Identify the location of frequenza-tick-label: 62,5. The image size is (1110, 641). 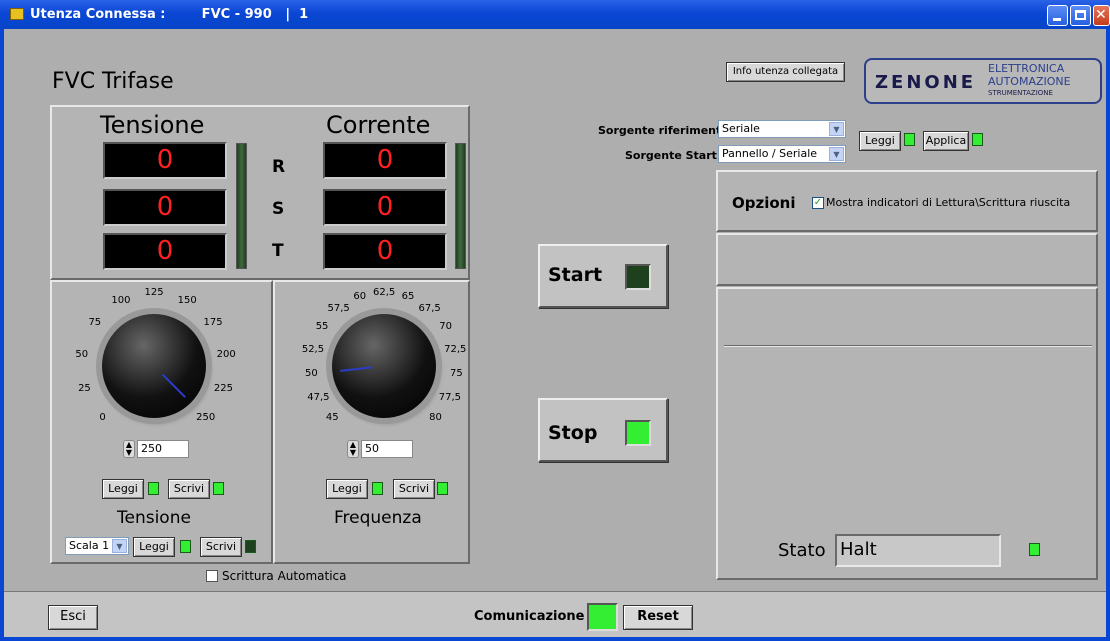
(384, 292).